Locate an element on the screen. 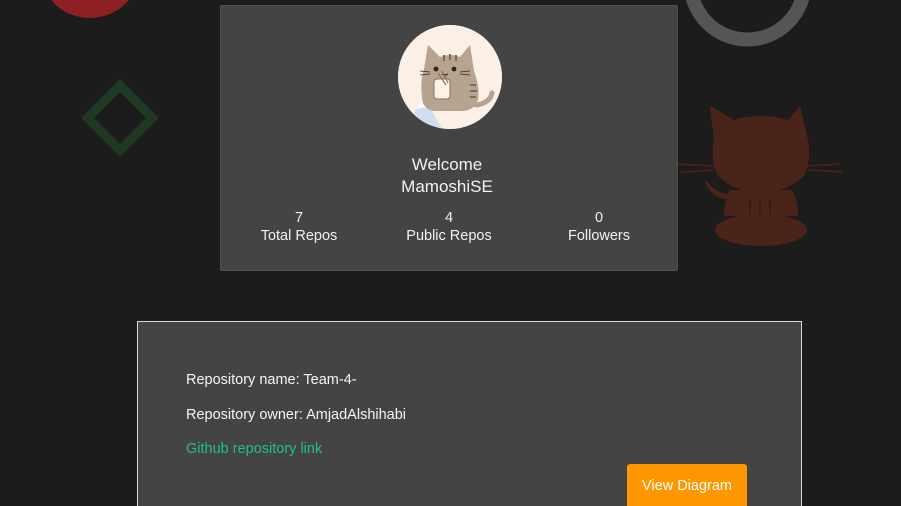  pusheen-avatar-icon is located at coordinates (450, 77).